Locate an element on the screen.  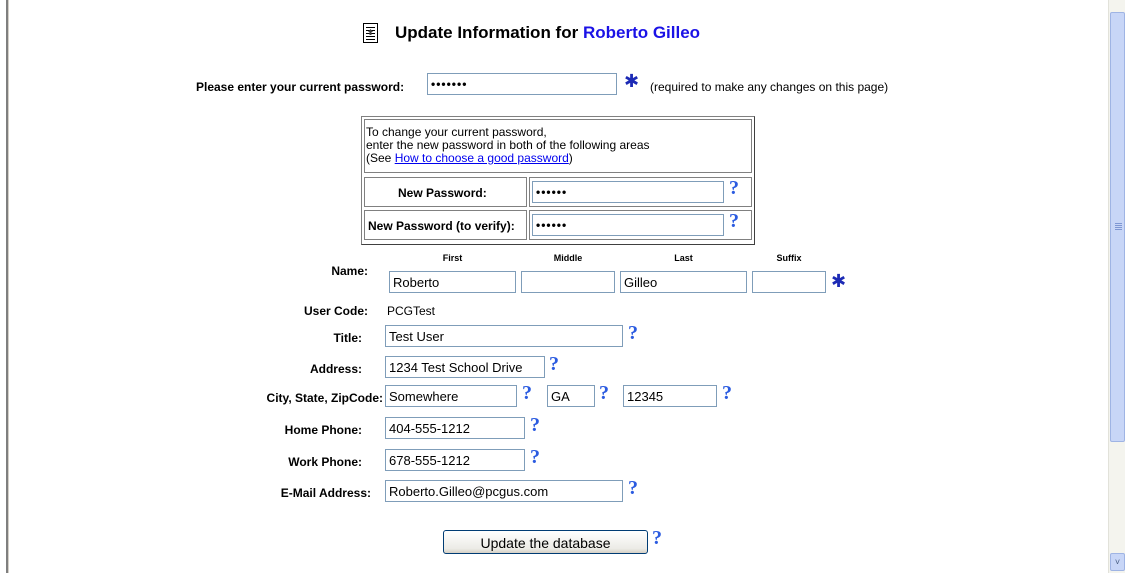
required-asterisk-icon: ✱ is located at coordinates (632, 81).